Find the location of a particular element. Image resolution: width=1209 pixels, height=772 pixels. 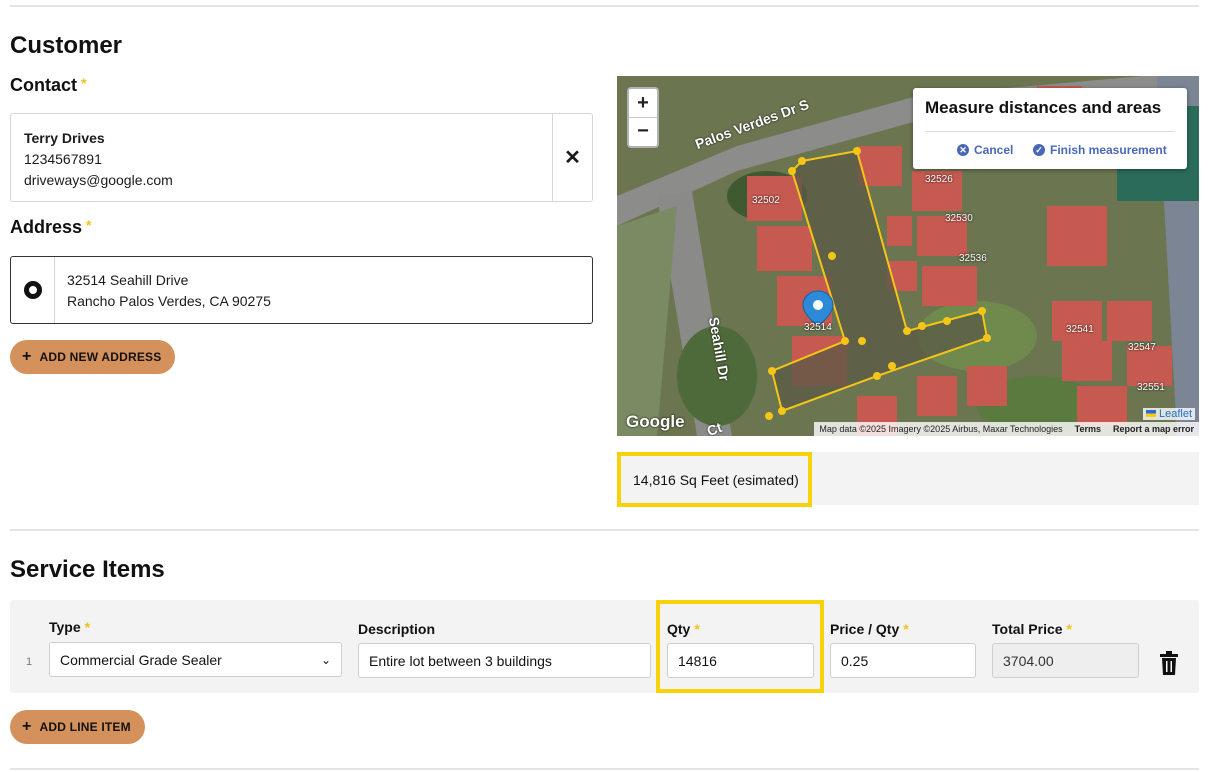

address-line2: Rancho Palos Verdes, CA 90275 is located at coordinates (169, 301).